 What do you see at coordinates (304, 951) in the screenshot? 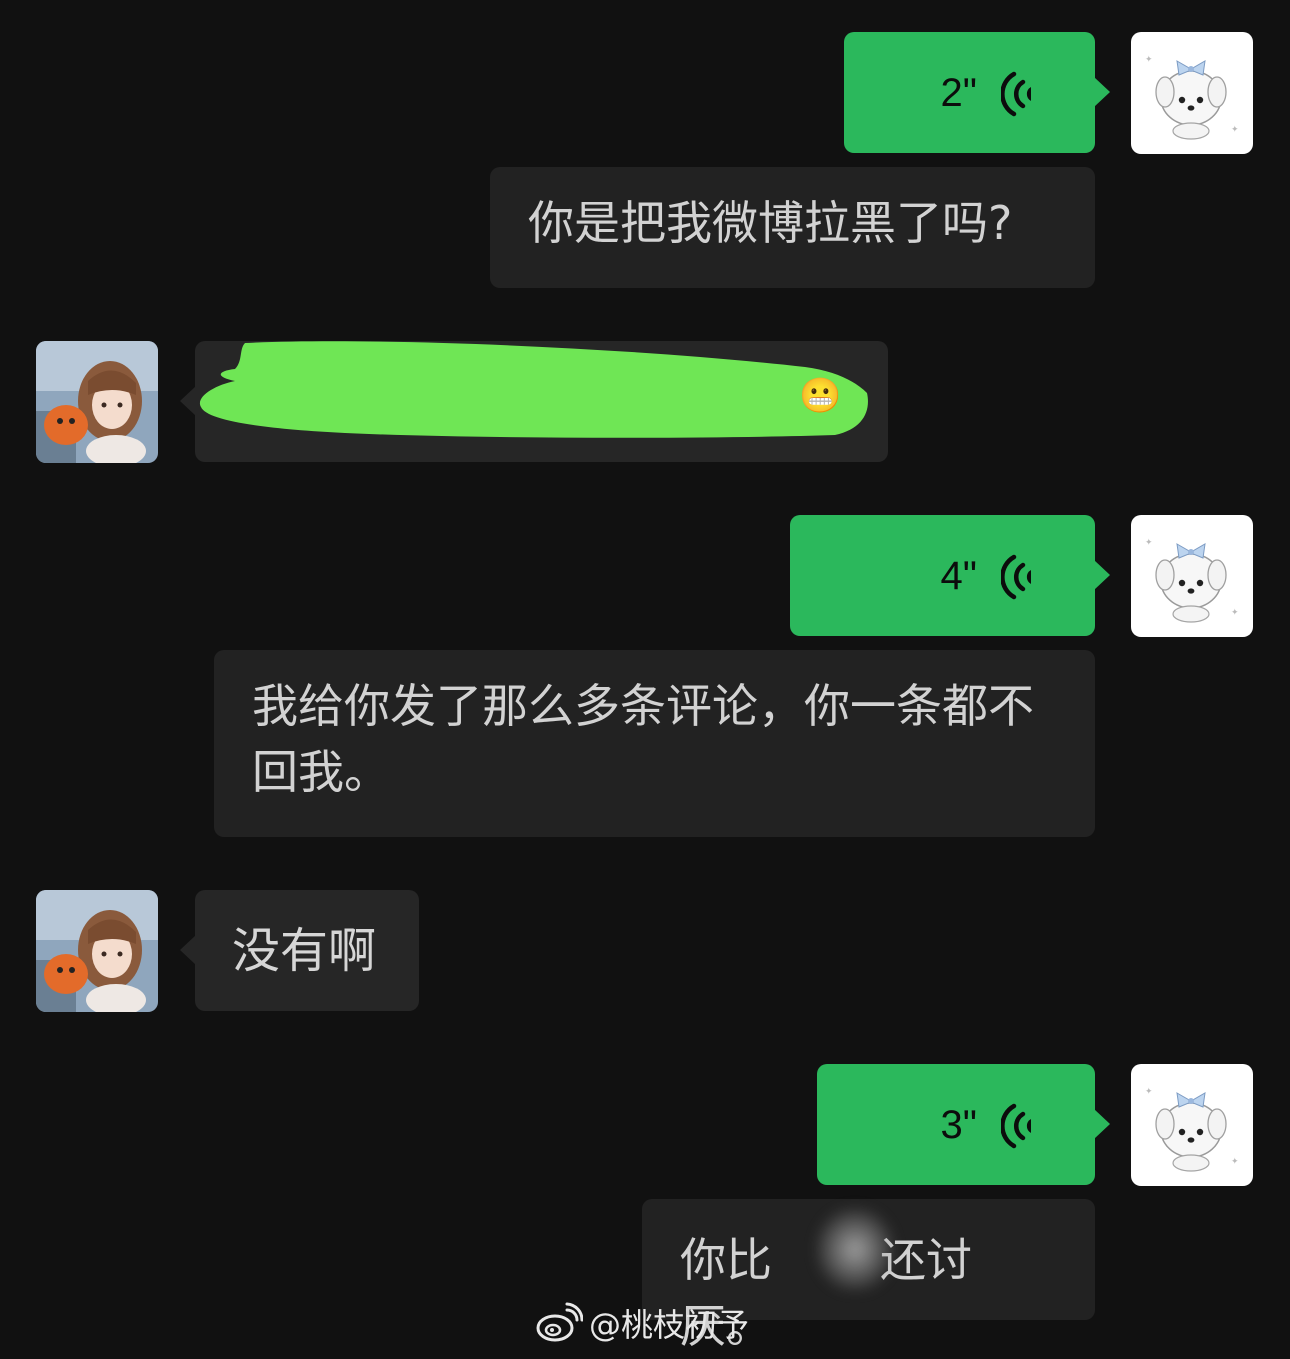
I see `message-text: 没有啊` at bounding box center [304, 951].